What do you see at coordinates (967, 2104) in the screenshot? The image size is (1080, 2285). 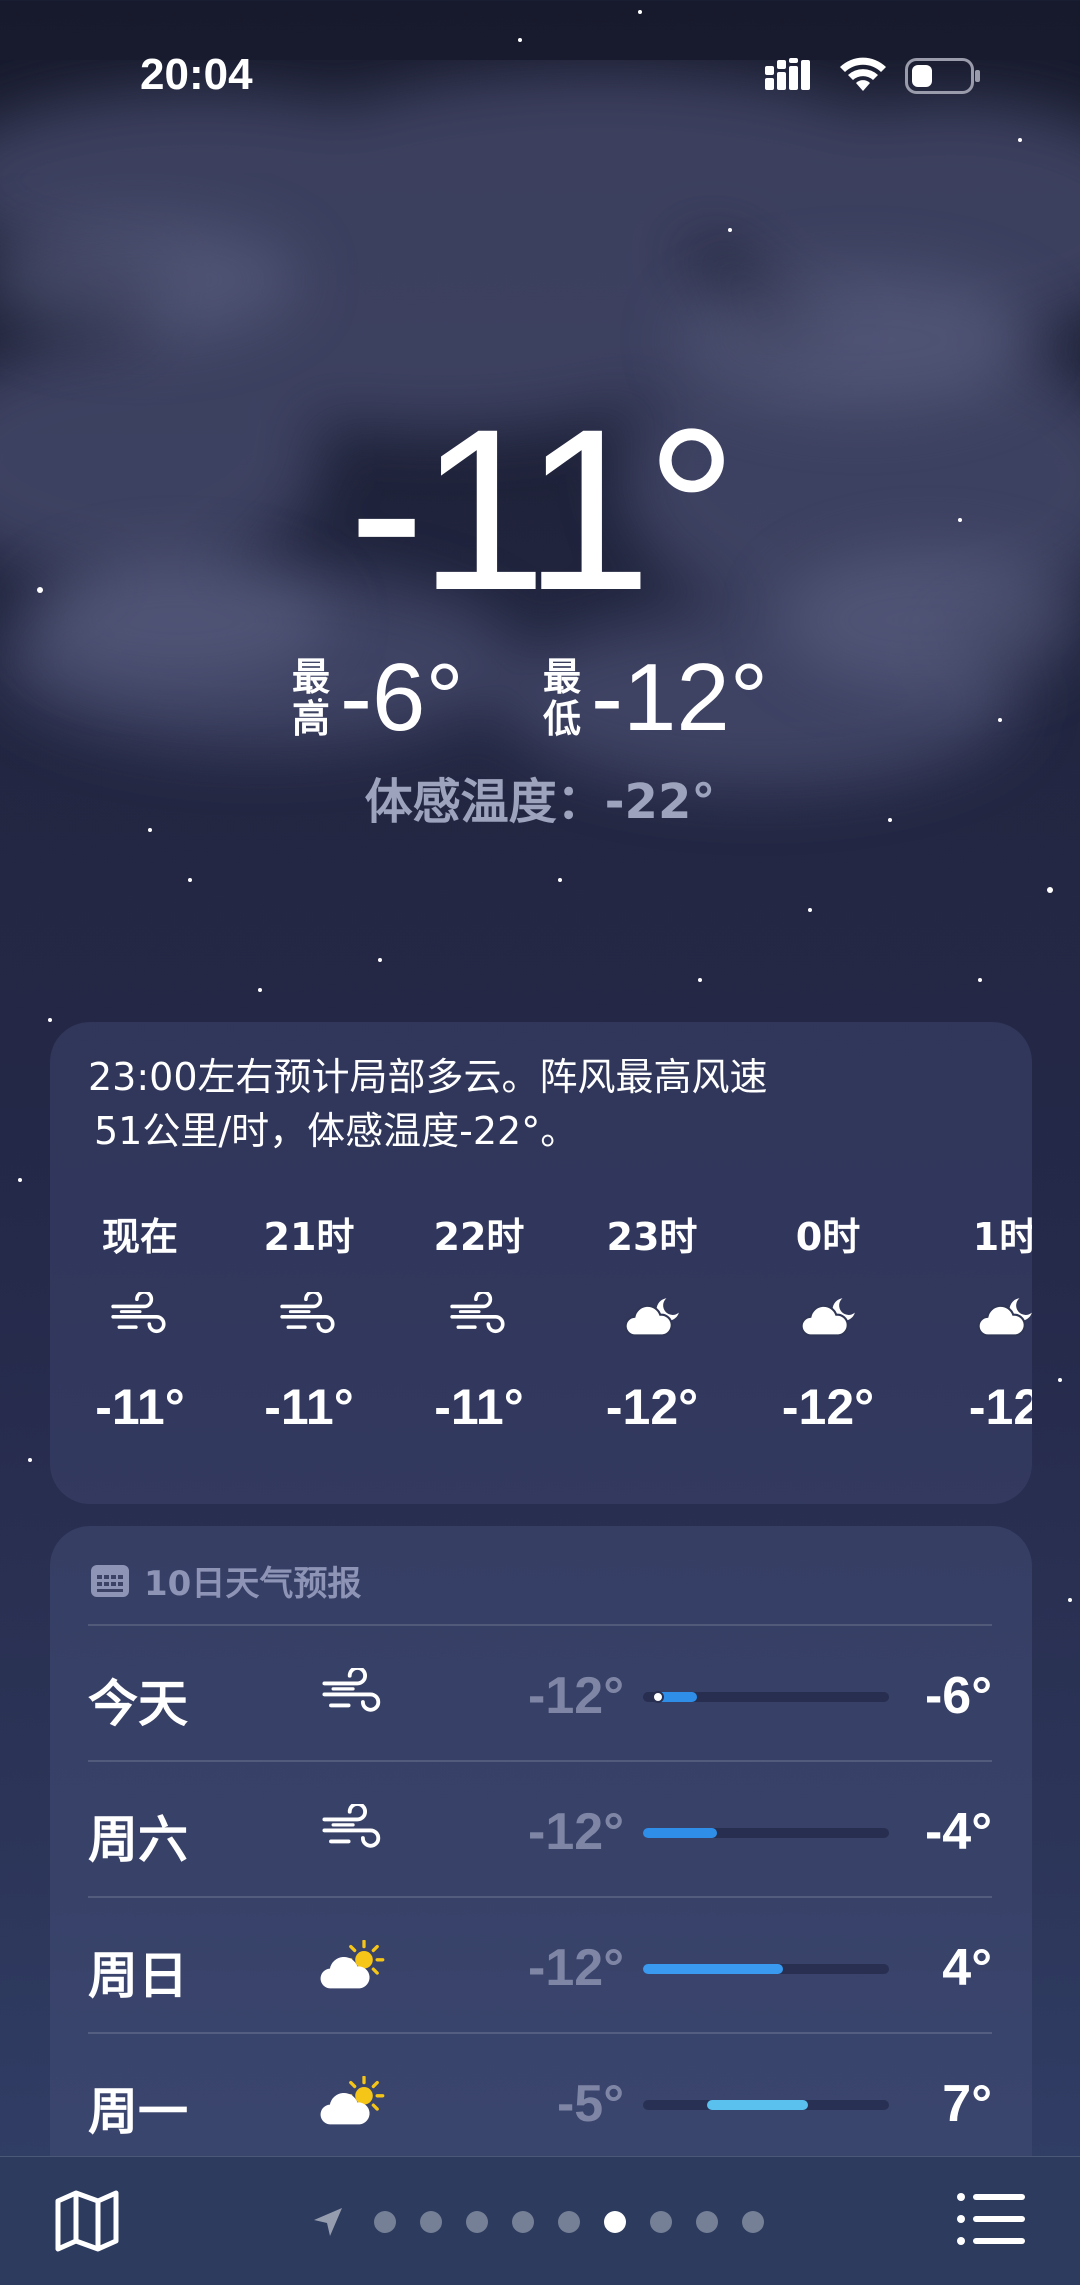 I see `day-high-temperature: 7°` at bounding box center [967, 2104].